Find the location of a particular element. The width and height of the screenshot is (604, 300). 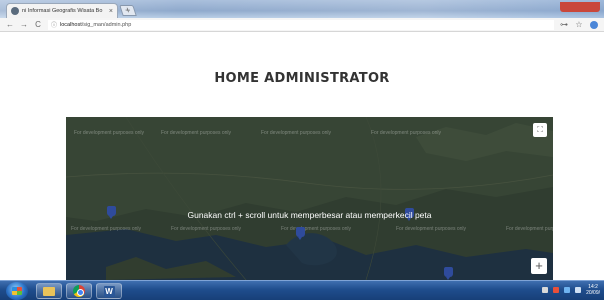

address-url: localhost/sig_man/admin.php is located at coordinates (95, 25).